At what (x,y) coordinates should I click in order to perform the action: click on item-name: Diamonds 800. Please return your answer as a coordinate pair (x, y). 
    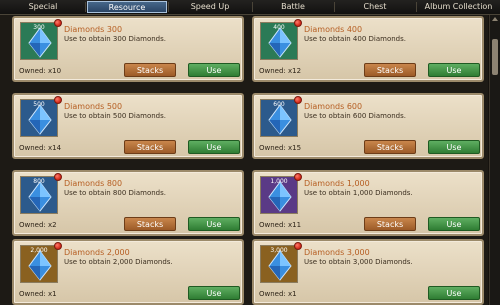
    Looking at the image, I should click on (93, 183).